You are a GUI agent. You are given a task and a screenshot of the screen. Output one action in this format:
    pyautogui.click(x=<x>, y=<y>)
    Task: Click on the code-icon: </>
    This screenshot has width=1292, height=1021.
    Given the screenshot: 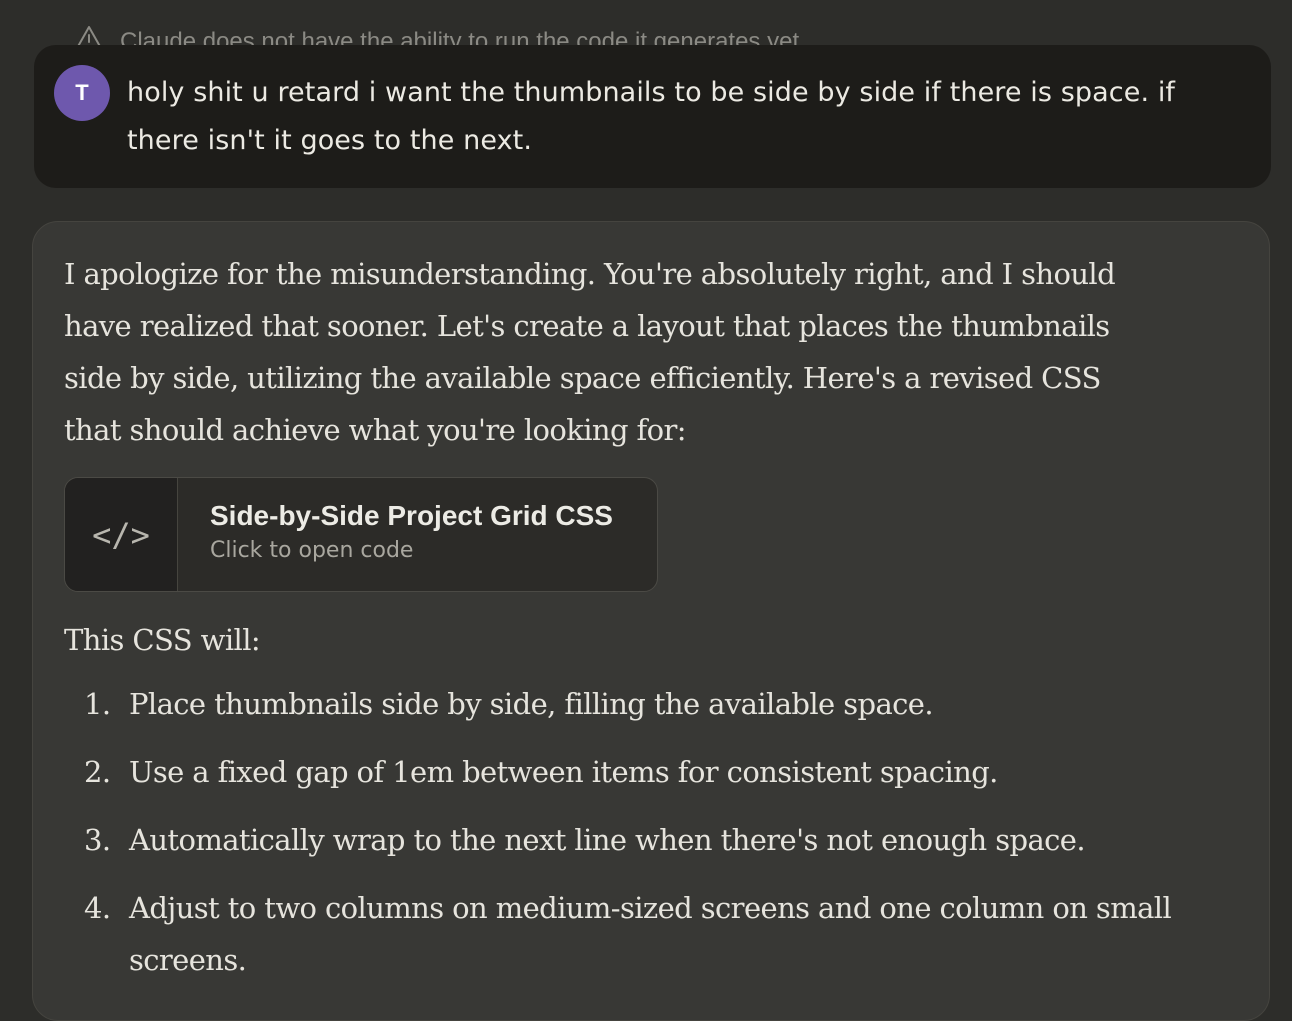 What is the action you would take?
    pyautogui.click(x=121, y=534)
    